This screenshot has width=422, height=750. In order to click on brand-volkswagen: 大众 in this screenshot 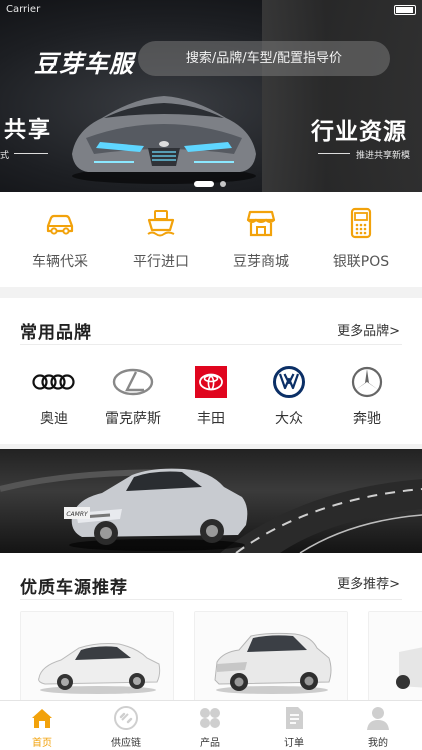, I will do `click(289, 397)`.